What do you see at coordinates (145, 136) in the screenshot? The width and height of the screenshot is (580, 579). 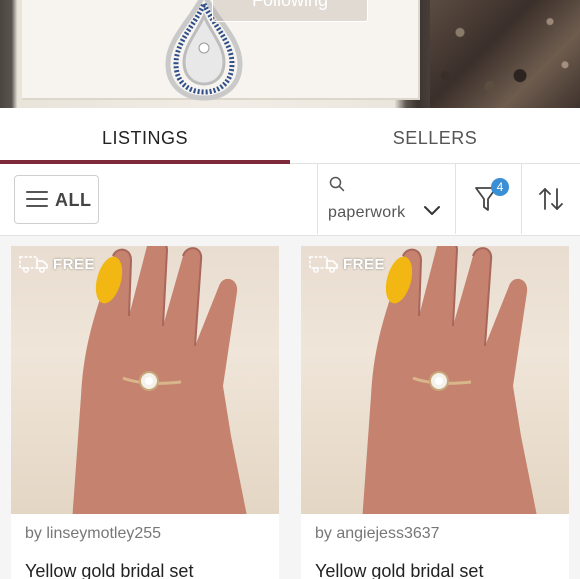 I see `tab-listings: LISTINGS` at bounding box center [145, 136].